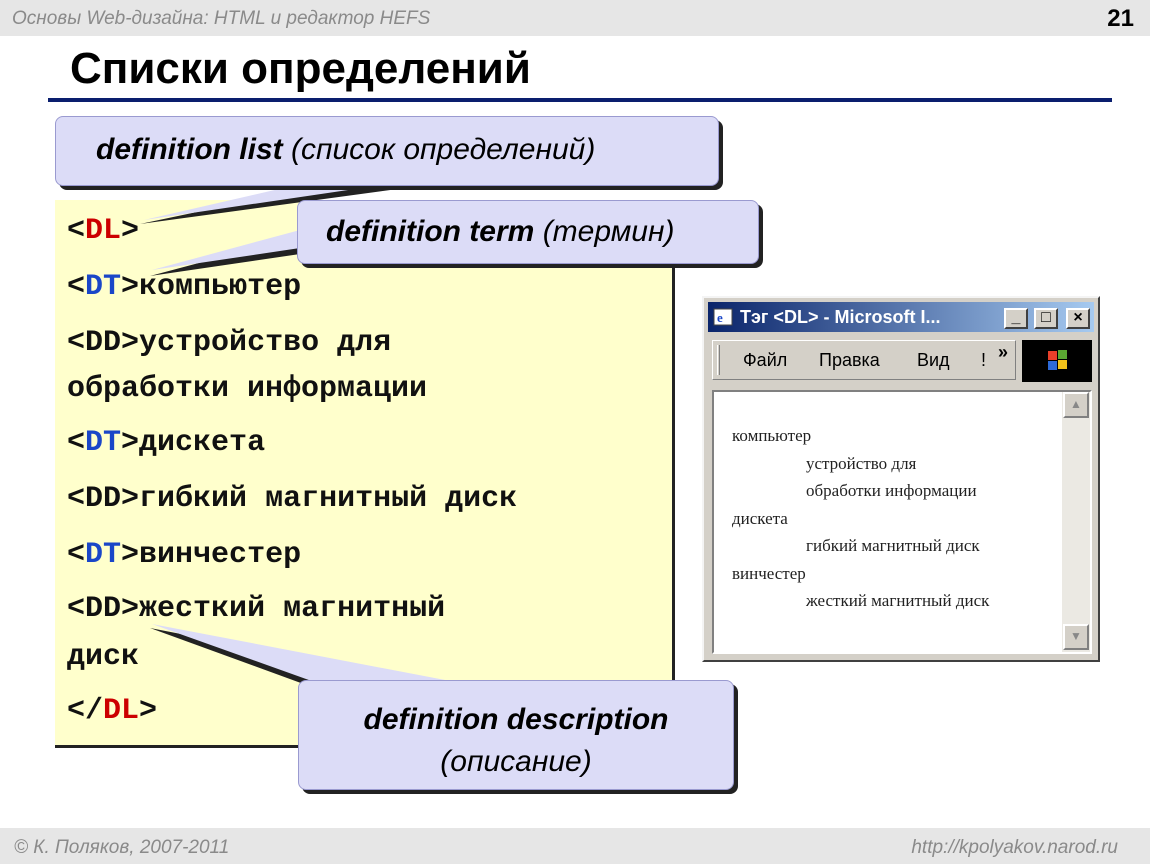  What do you see at coordinates (861, 463) in the screenshot?
I see `rendered-description: устройство для` at bounding box center [861, 463].